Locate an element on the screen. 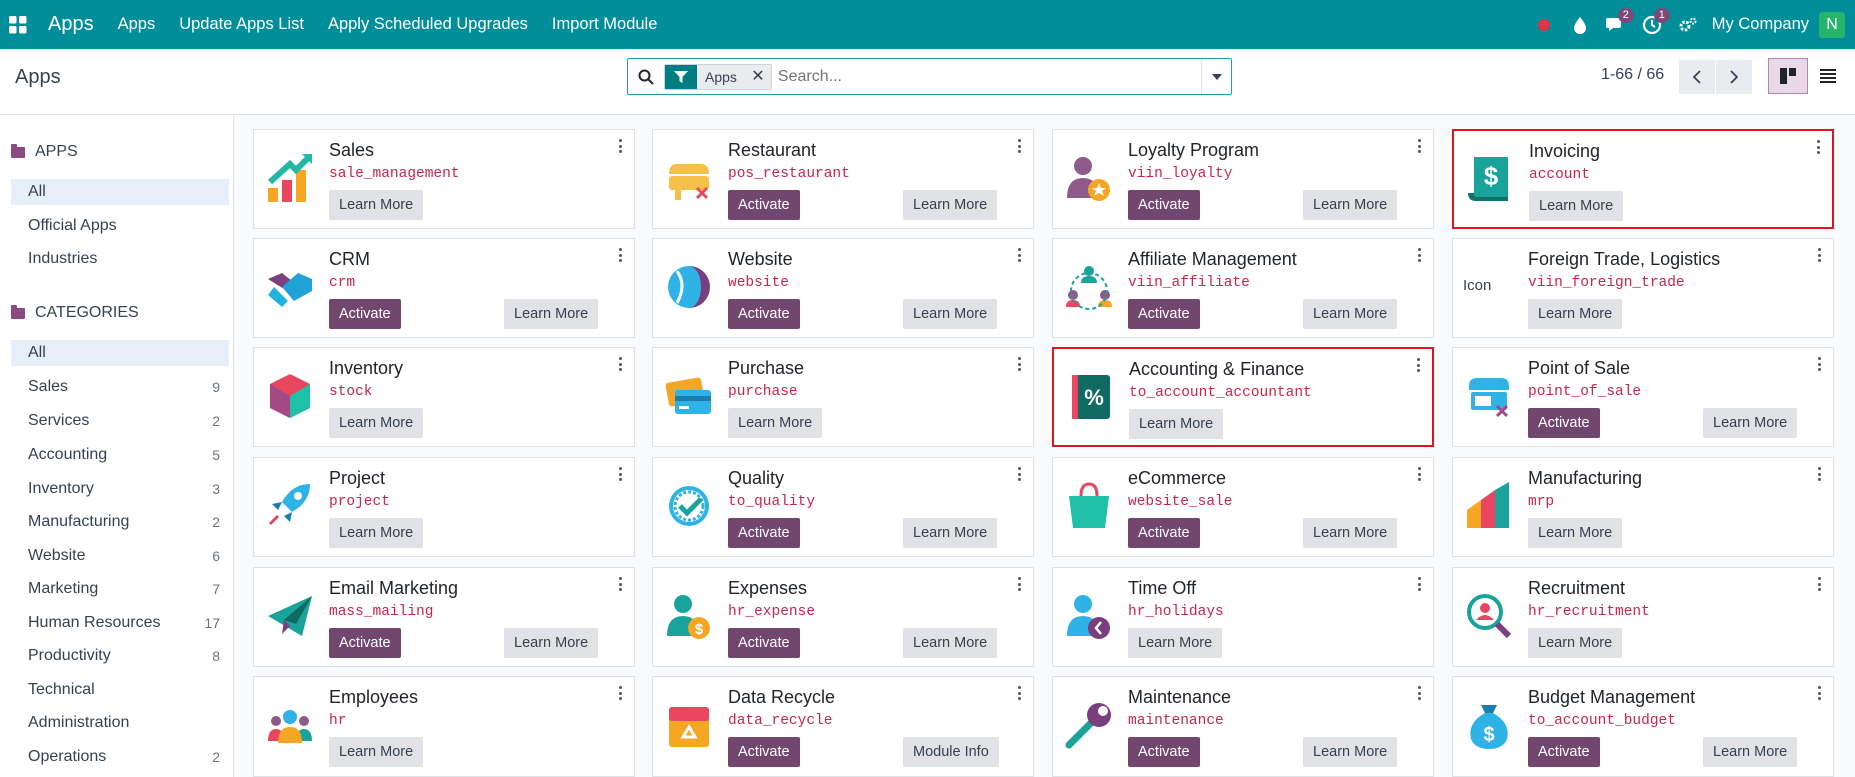 The image size is (1855, 777). menu-update-apps-list: Update Apps List is located at coordinates (241, 24).